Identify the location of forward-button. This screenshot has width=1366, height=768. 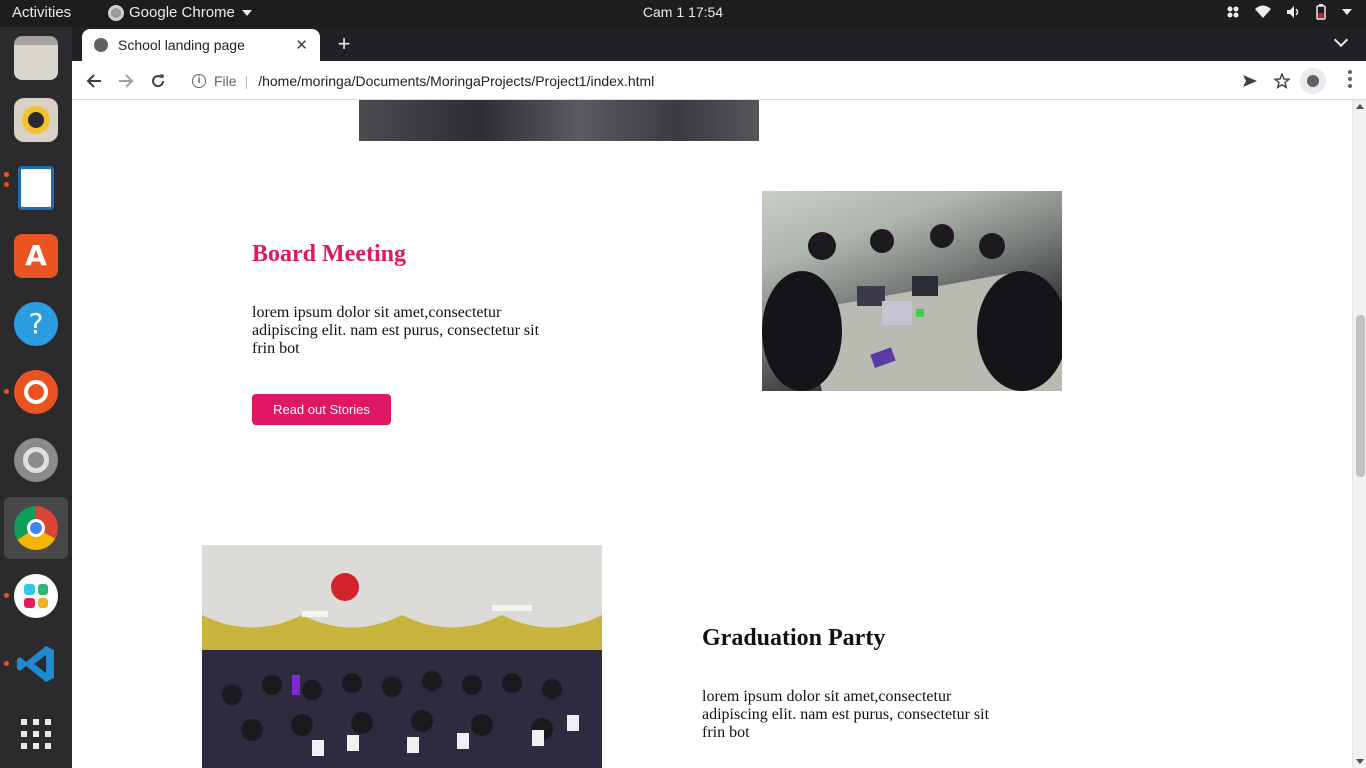
(126, 81).